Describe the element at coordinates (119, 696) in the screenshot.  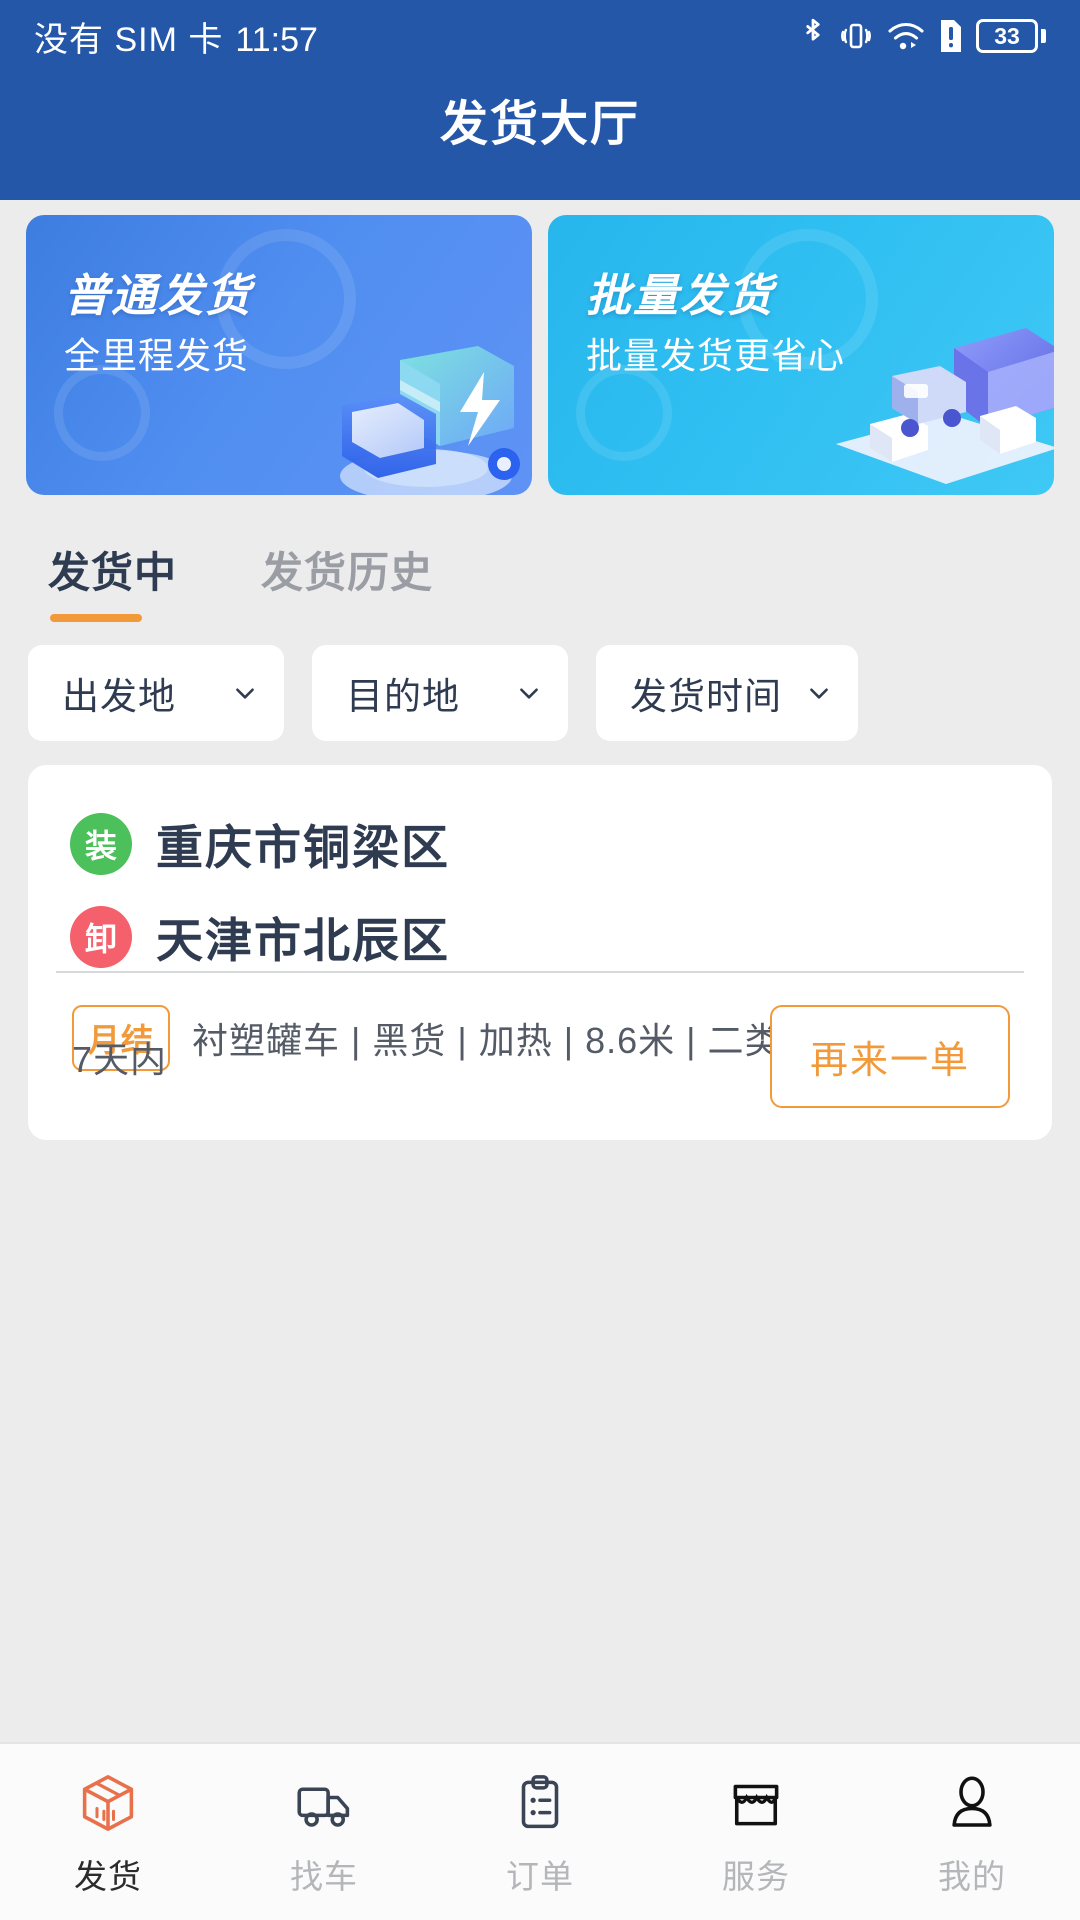
I see `filter-label: 出发地` at that location.